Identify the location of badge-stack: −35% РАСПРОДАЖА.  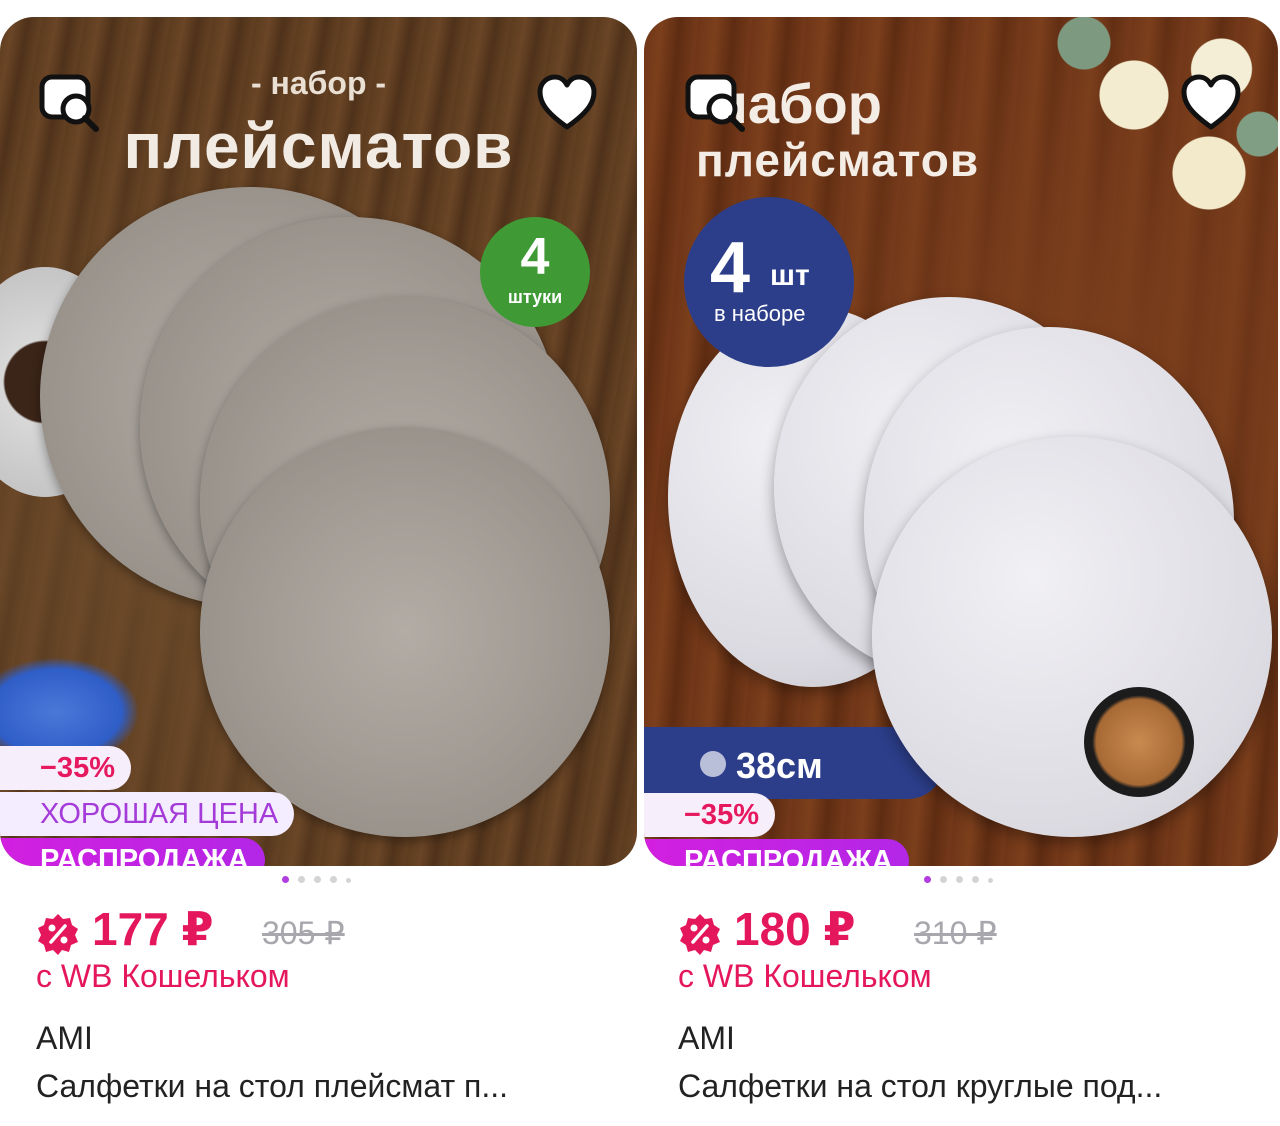
(776, 829).